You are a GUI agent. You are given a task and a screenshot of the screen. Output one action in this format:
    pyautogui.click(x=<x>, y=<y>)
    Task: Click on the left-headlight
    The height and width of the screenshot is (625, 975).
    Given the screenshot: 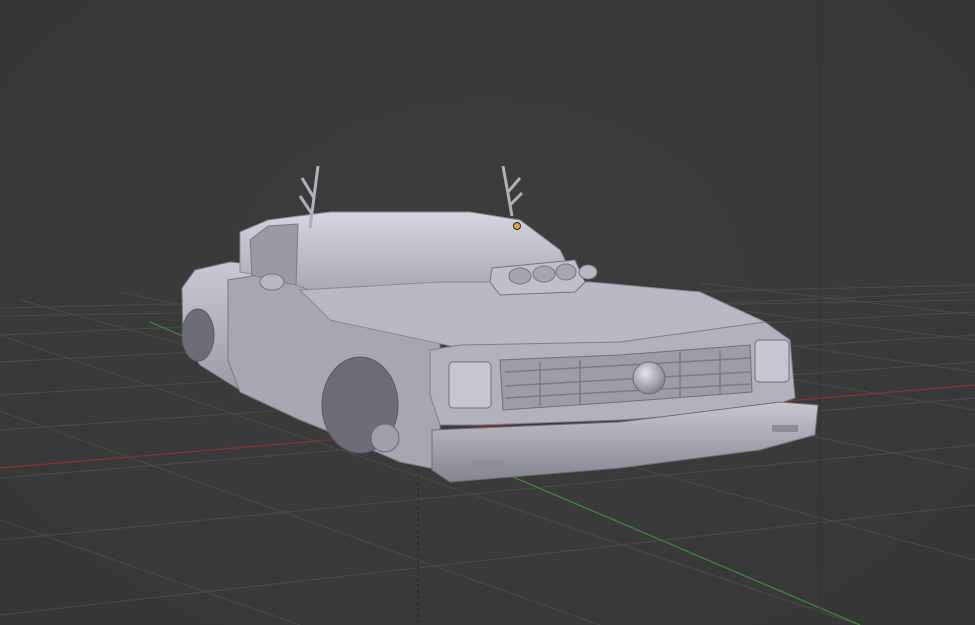 What is the action you would take?
    pyautogui.click(x=470, y=385)
    